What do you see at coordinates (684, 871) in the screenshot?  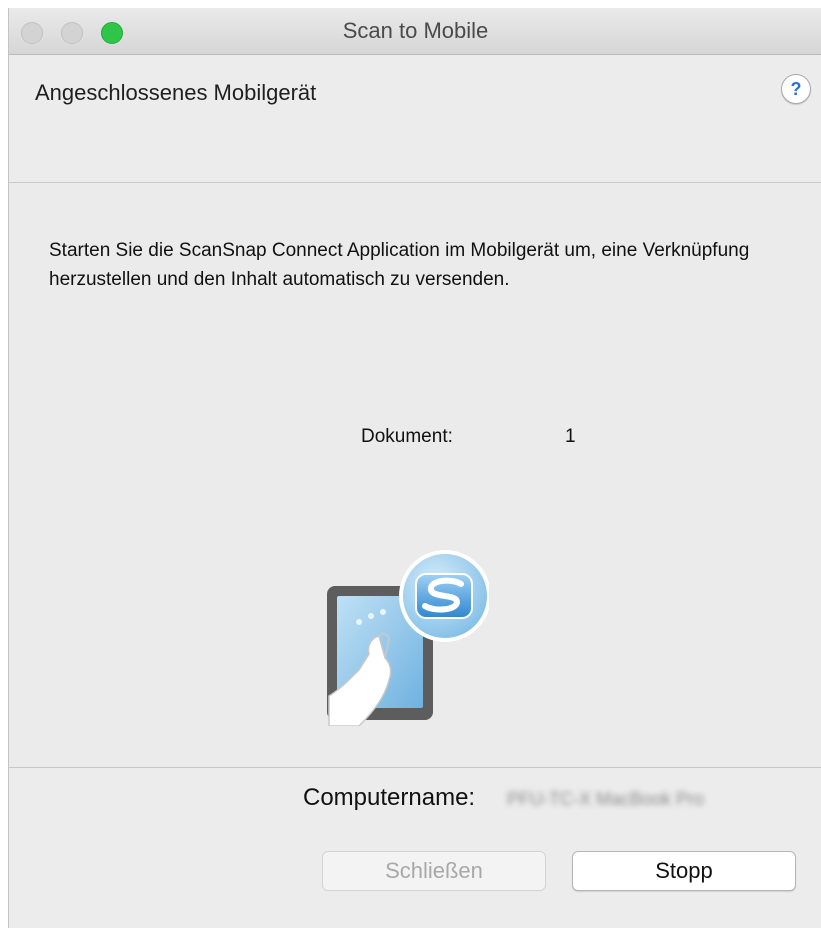 I see `stop-button: Stopp` at bounding box center [684, 871].